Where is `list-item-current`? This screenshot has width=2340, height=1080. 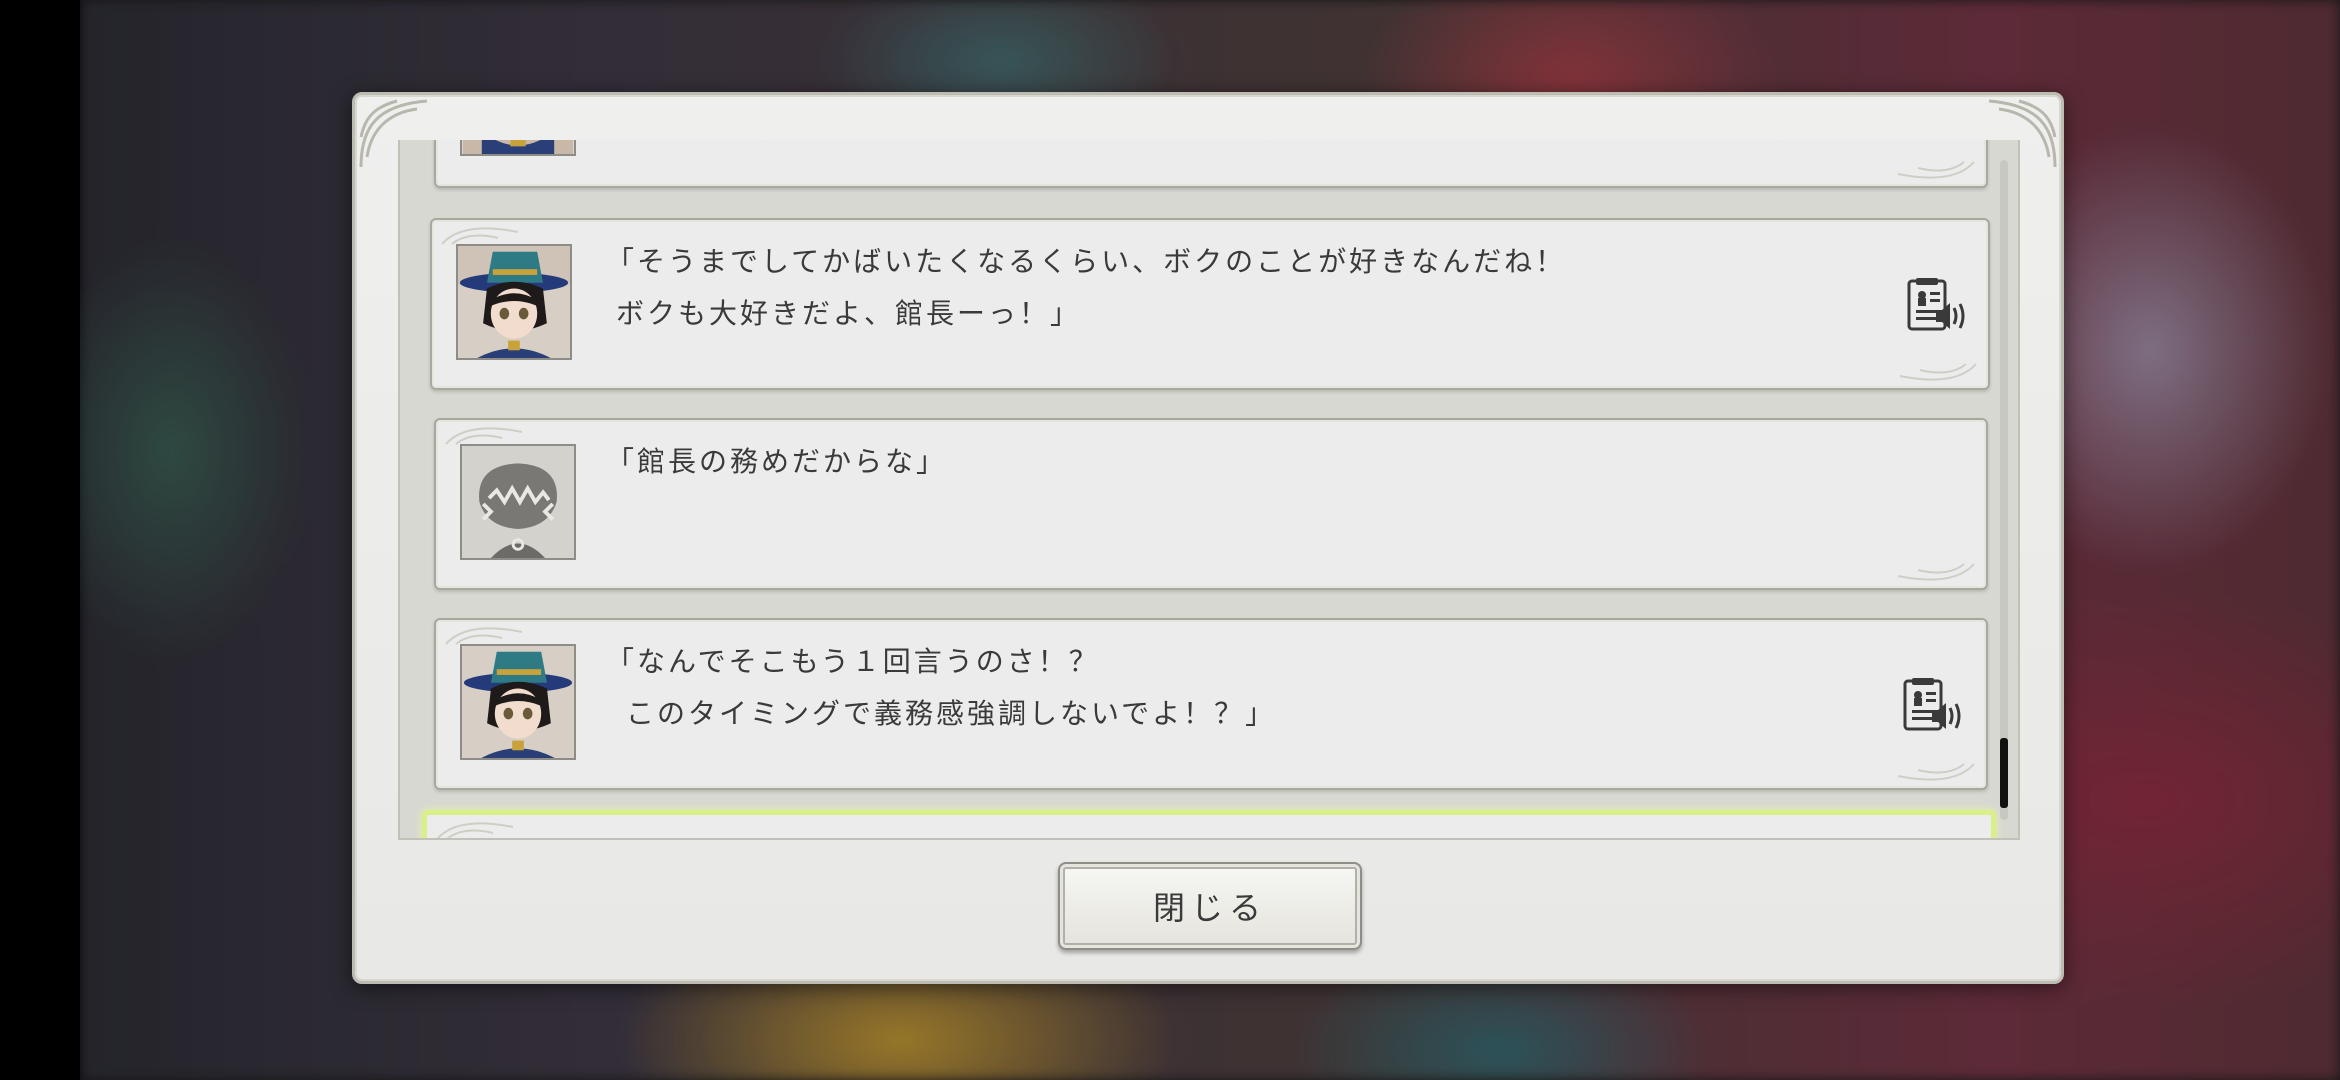
list-item-current is located at coordinates (1209, 824).